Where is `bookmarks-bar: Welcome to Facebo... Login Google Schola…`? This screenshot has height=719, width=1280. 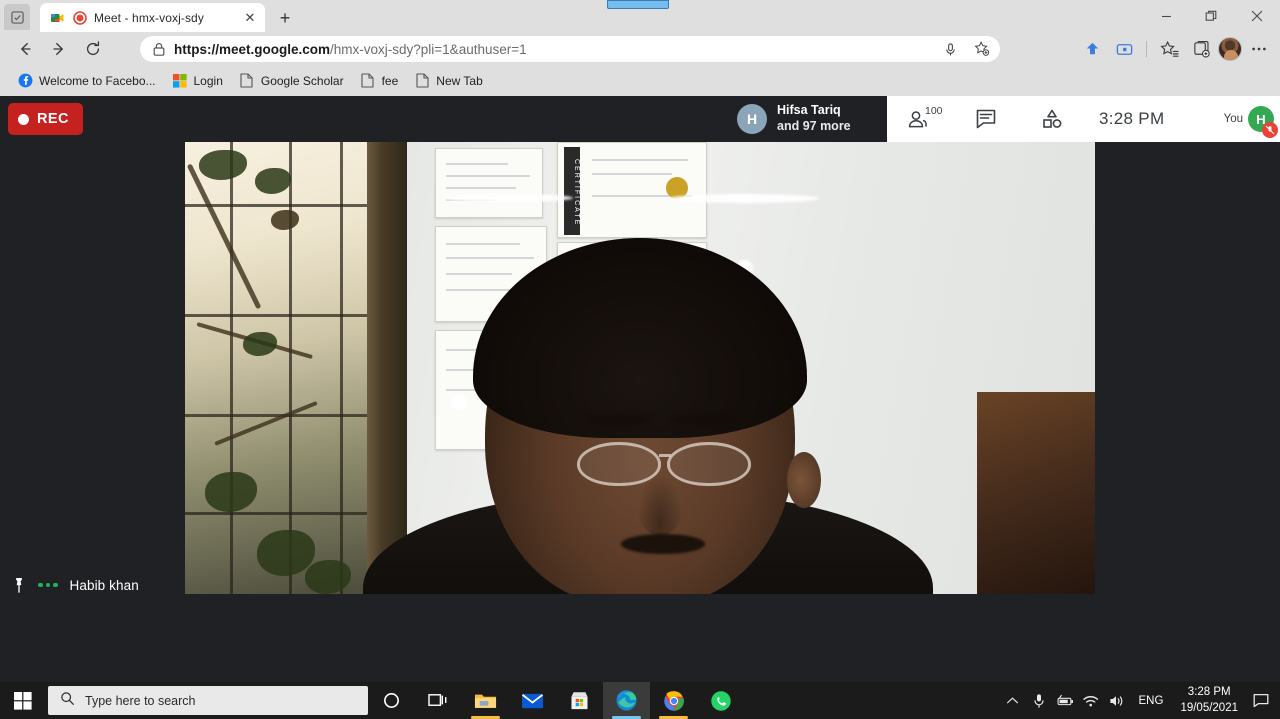
bookmarks-bar: Welcome to Facebo... Login Google Schola… is located at coordinates (640, 80).